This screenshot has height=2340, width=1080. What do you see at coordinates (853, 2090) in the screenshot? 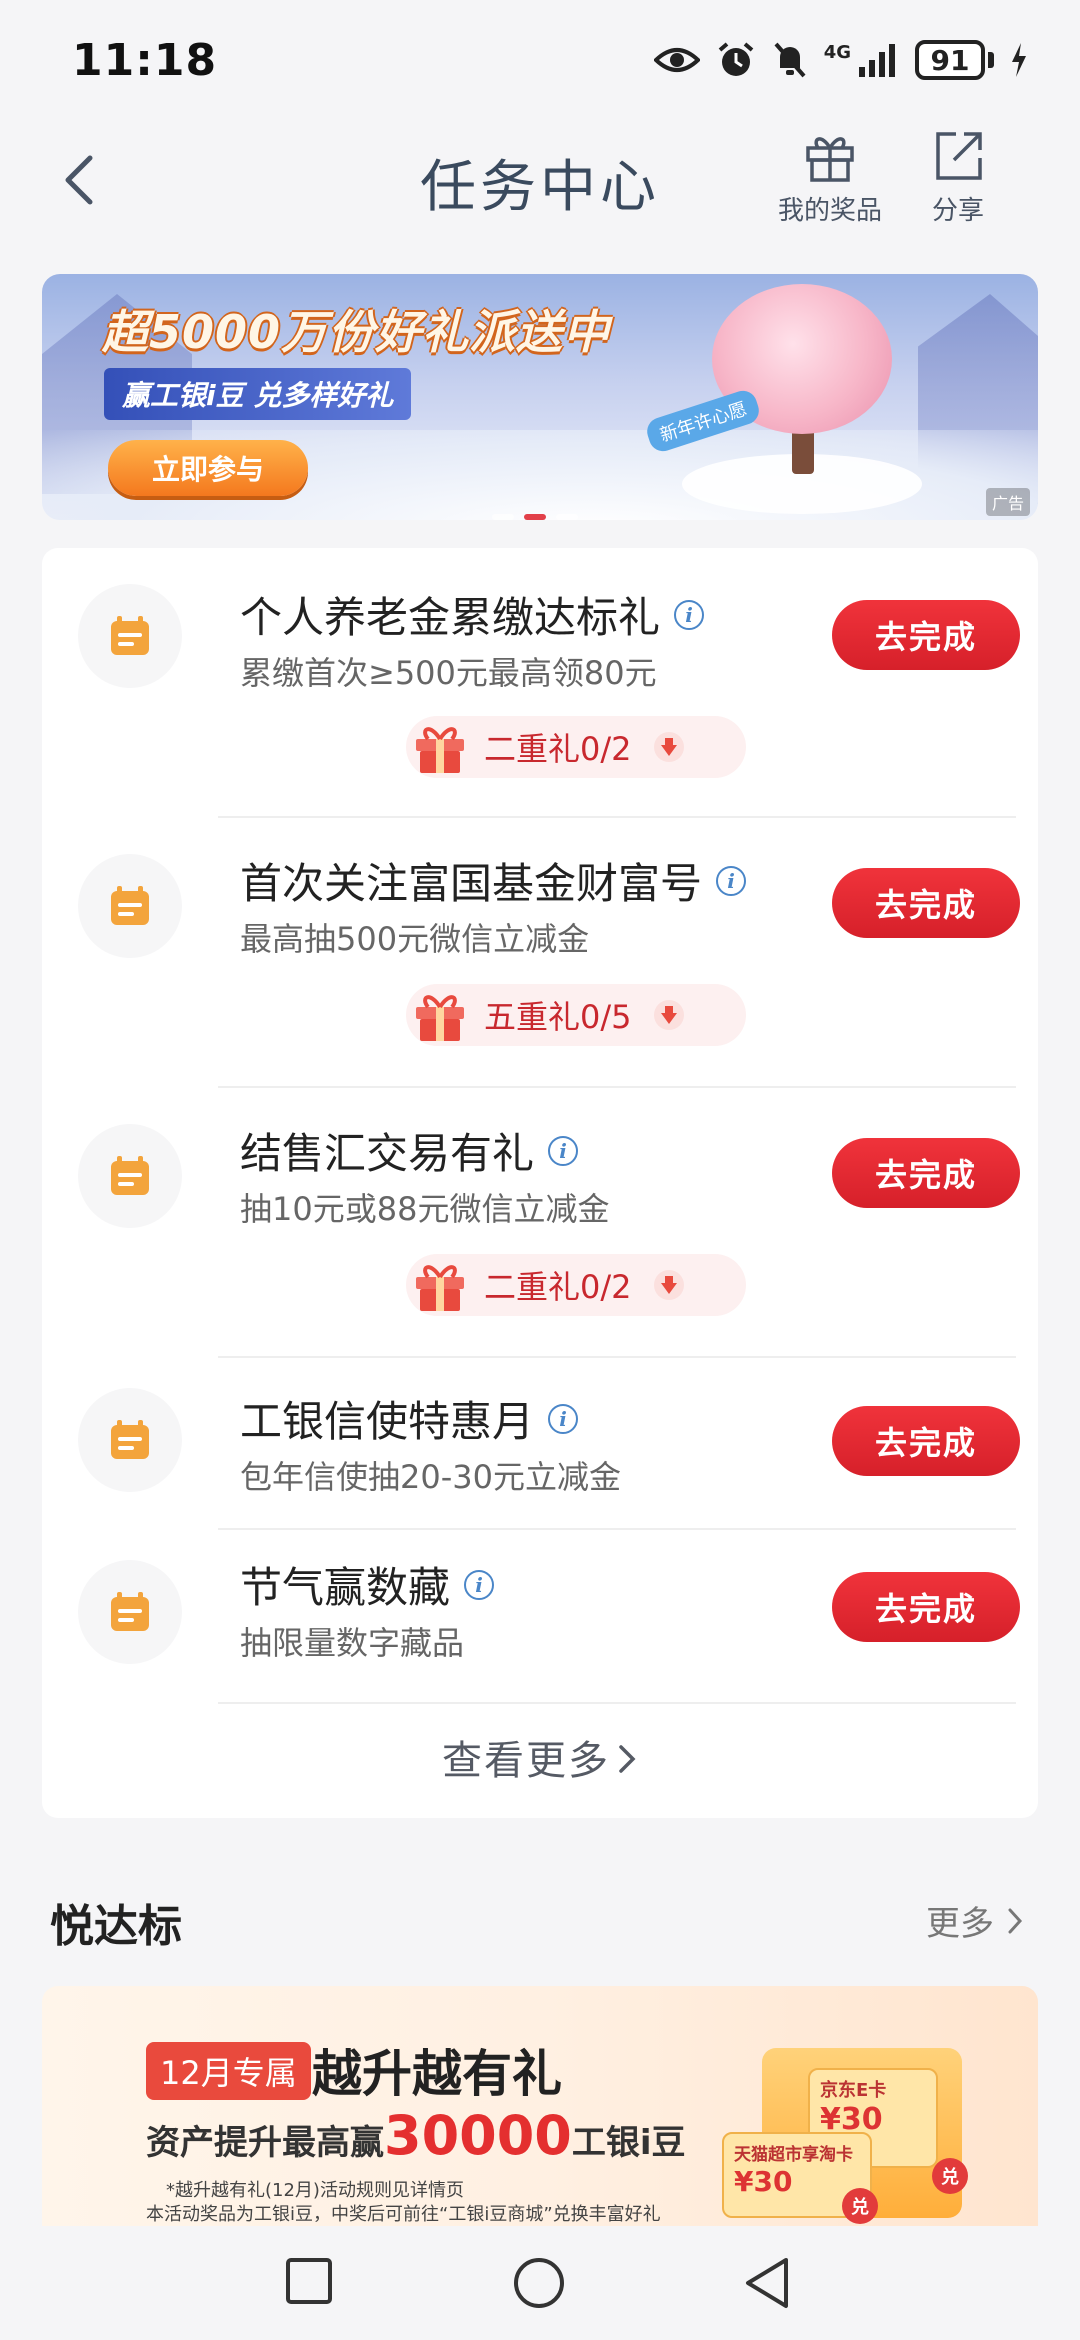
I see `jd-card-label: 京东E卡` at bounding box center [853, 2090].